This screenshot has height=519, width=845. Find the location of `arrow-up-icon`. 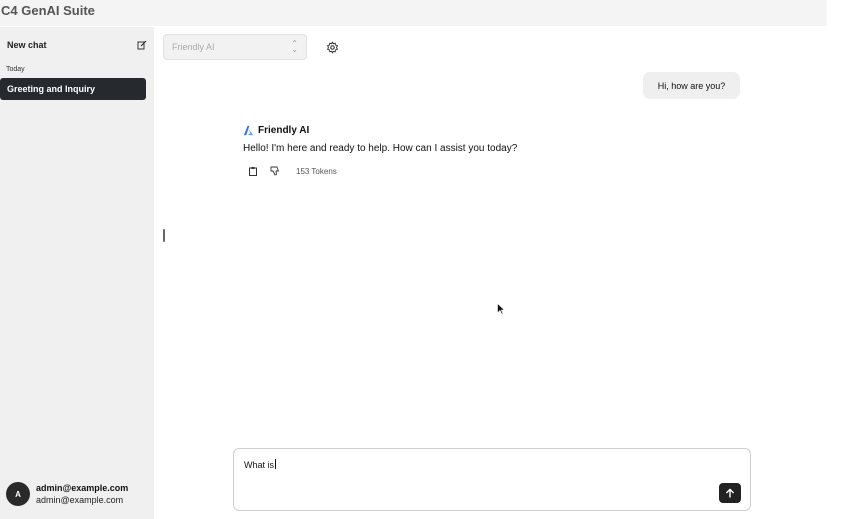

arrow-up-icon is located at coordinates (730, 493).